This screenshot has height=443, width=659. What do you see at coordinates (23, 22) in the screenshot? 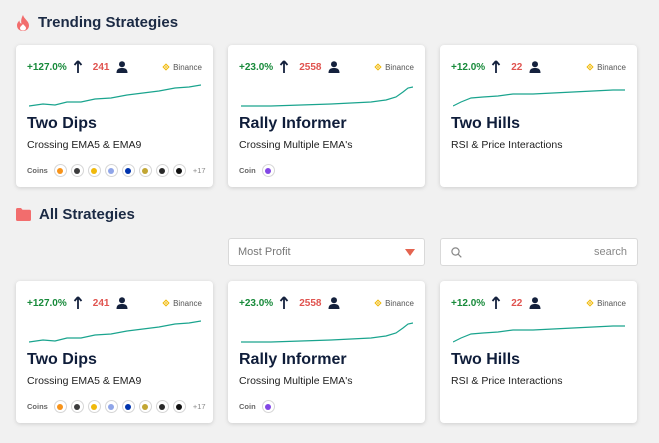
I see `fire-icon` at bounding box center [23, 22].